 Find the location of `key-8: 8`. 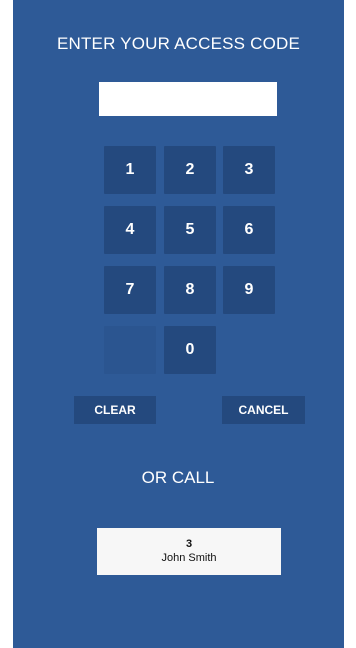

key-8: 8 is located at coordinates (190, 290).